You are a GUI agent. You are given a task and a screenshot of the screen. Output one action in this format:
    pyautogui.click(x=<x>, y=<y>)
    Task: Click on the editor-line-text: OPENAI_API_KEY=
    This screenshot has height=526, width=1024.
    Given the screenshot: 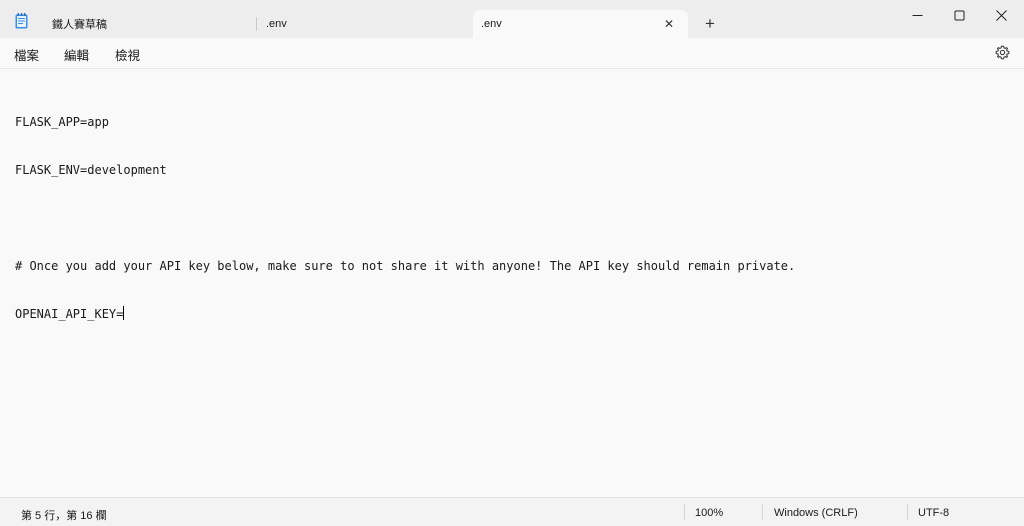 What is the action you would take?
    pyautogui.click(x=69, y=314)
    